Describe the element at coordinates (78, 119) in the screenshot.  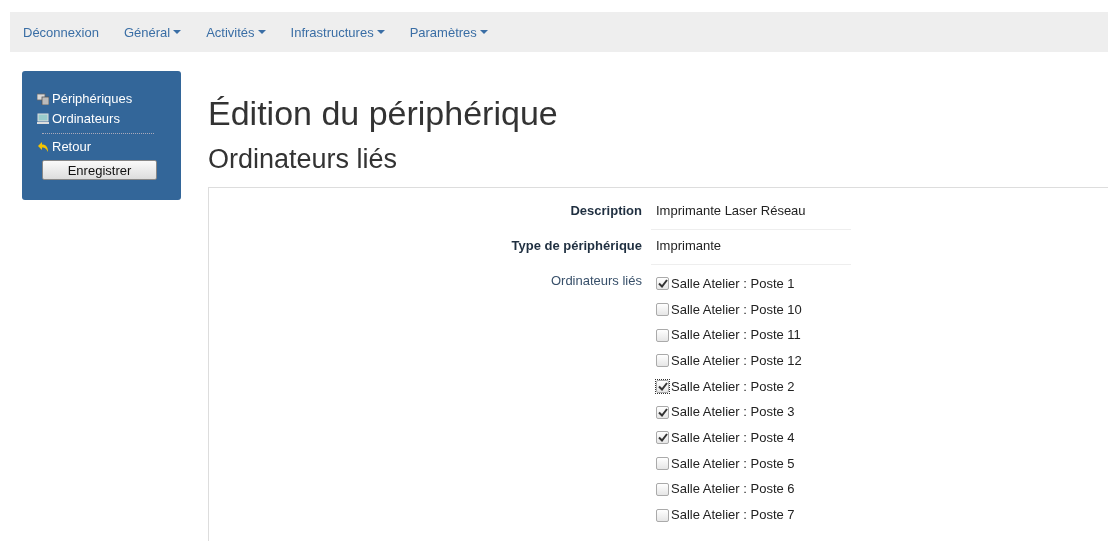
I see `sidebar-link: Ordinateurs` at that location.